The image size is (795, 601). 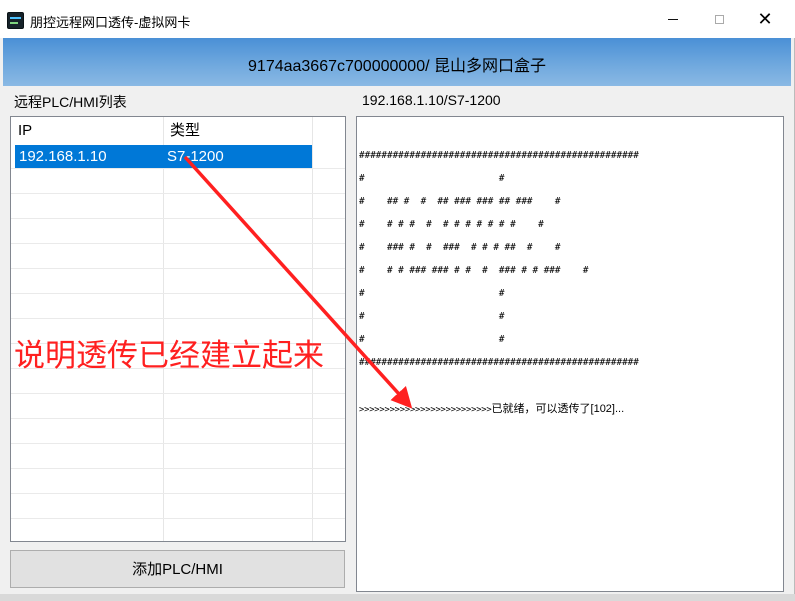 I want to click on maximize-icon, so click(x=719, y=19).